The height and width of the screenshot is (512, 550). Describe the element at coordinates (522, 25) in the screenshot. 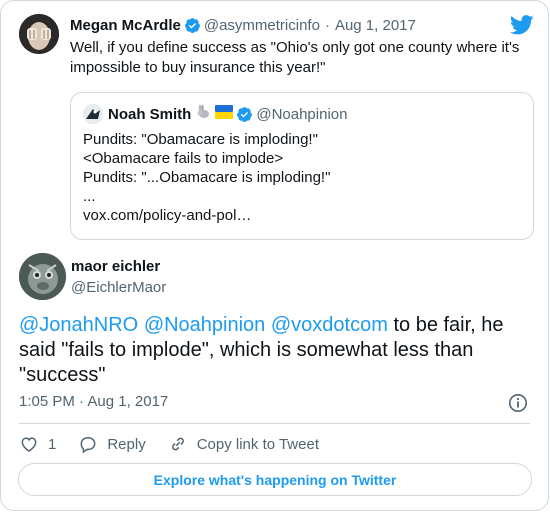

I see `twitter-bird-icon` at that location.